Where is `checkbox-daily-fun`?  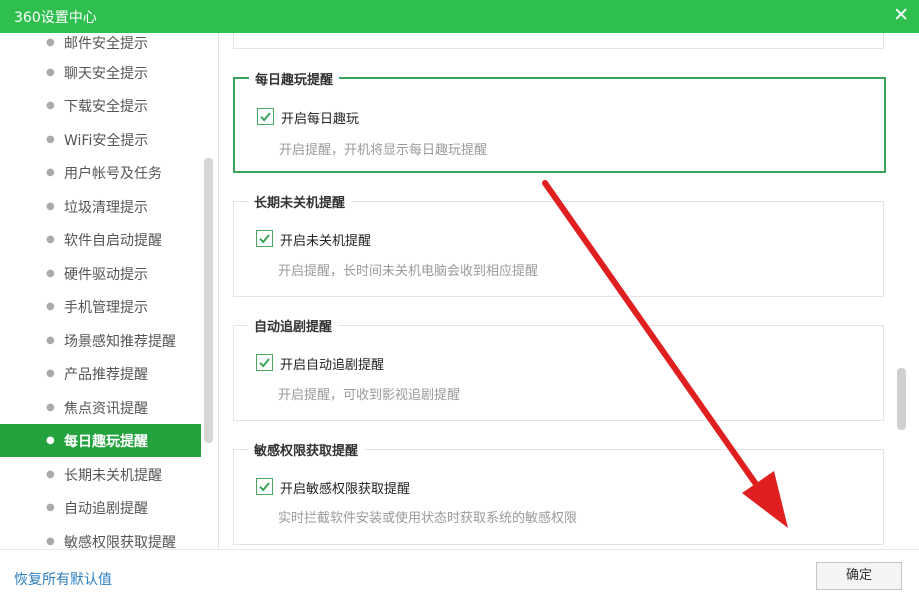
checkbox-daily-fun is located at coordinates (265, 116).